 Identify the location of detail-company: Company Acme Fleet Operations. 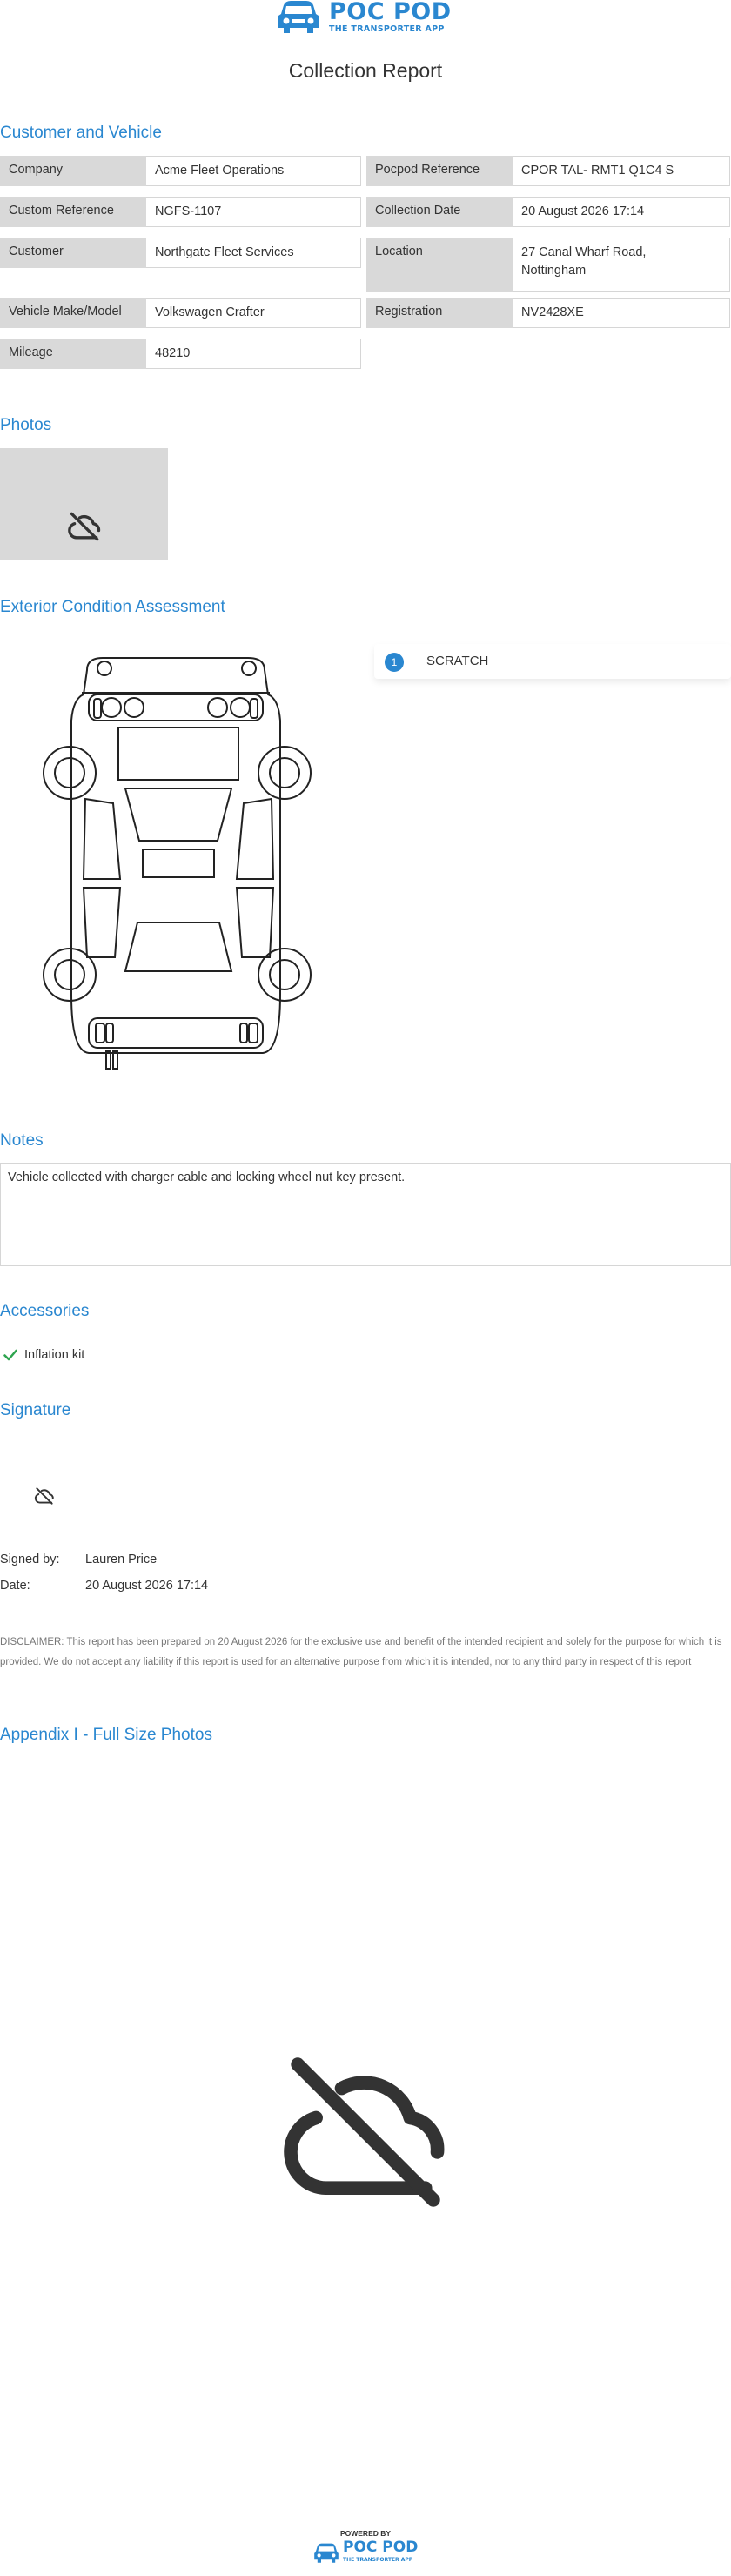
(180, 171).